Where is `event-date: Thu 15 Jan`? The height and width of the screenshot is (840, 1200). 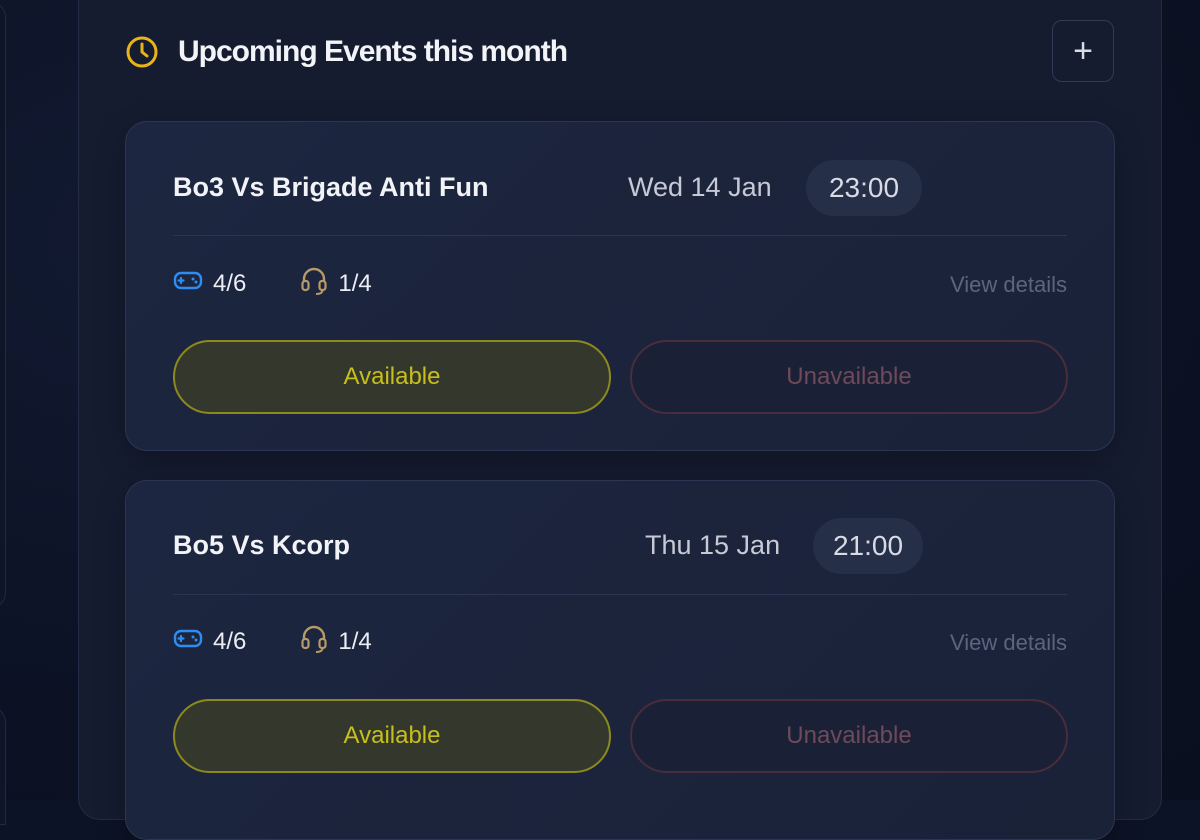 event-date: Thu 15 Jan is located at coordinates (712, 545).